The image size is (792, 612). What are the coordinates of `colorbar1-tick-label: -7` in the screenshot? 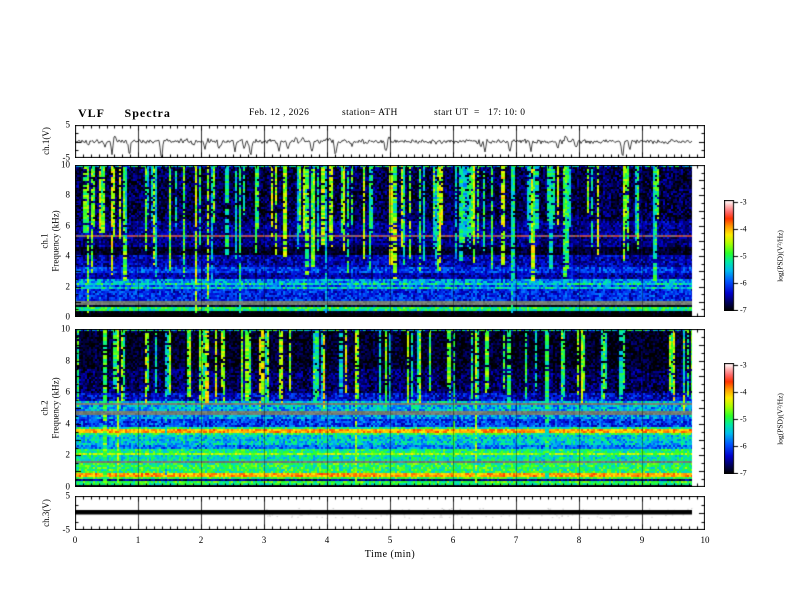 It's located at (743, 310).